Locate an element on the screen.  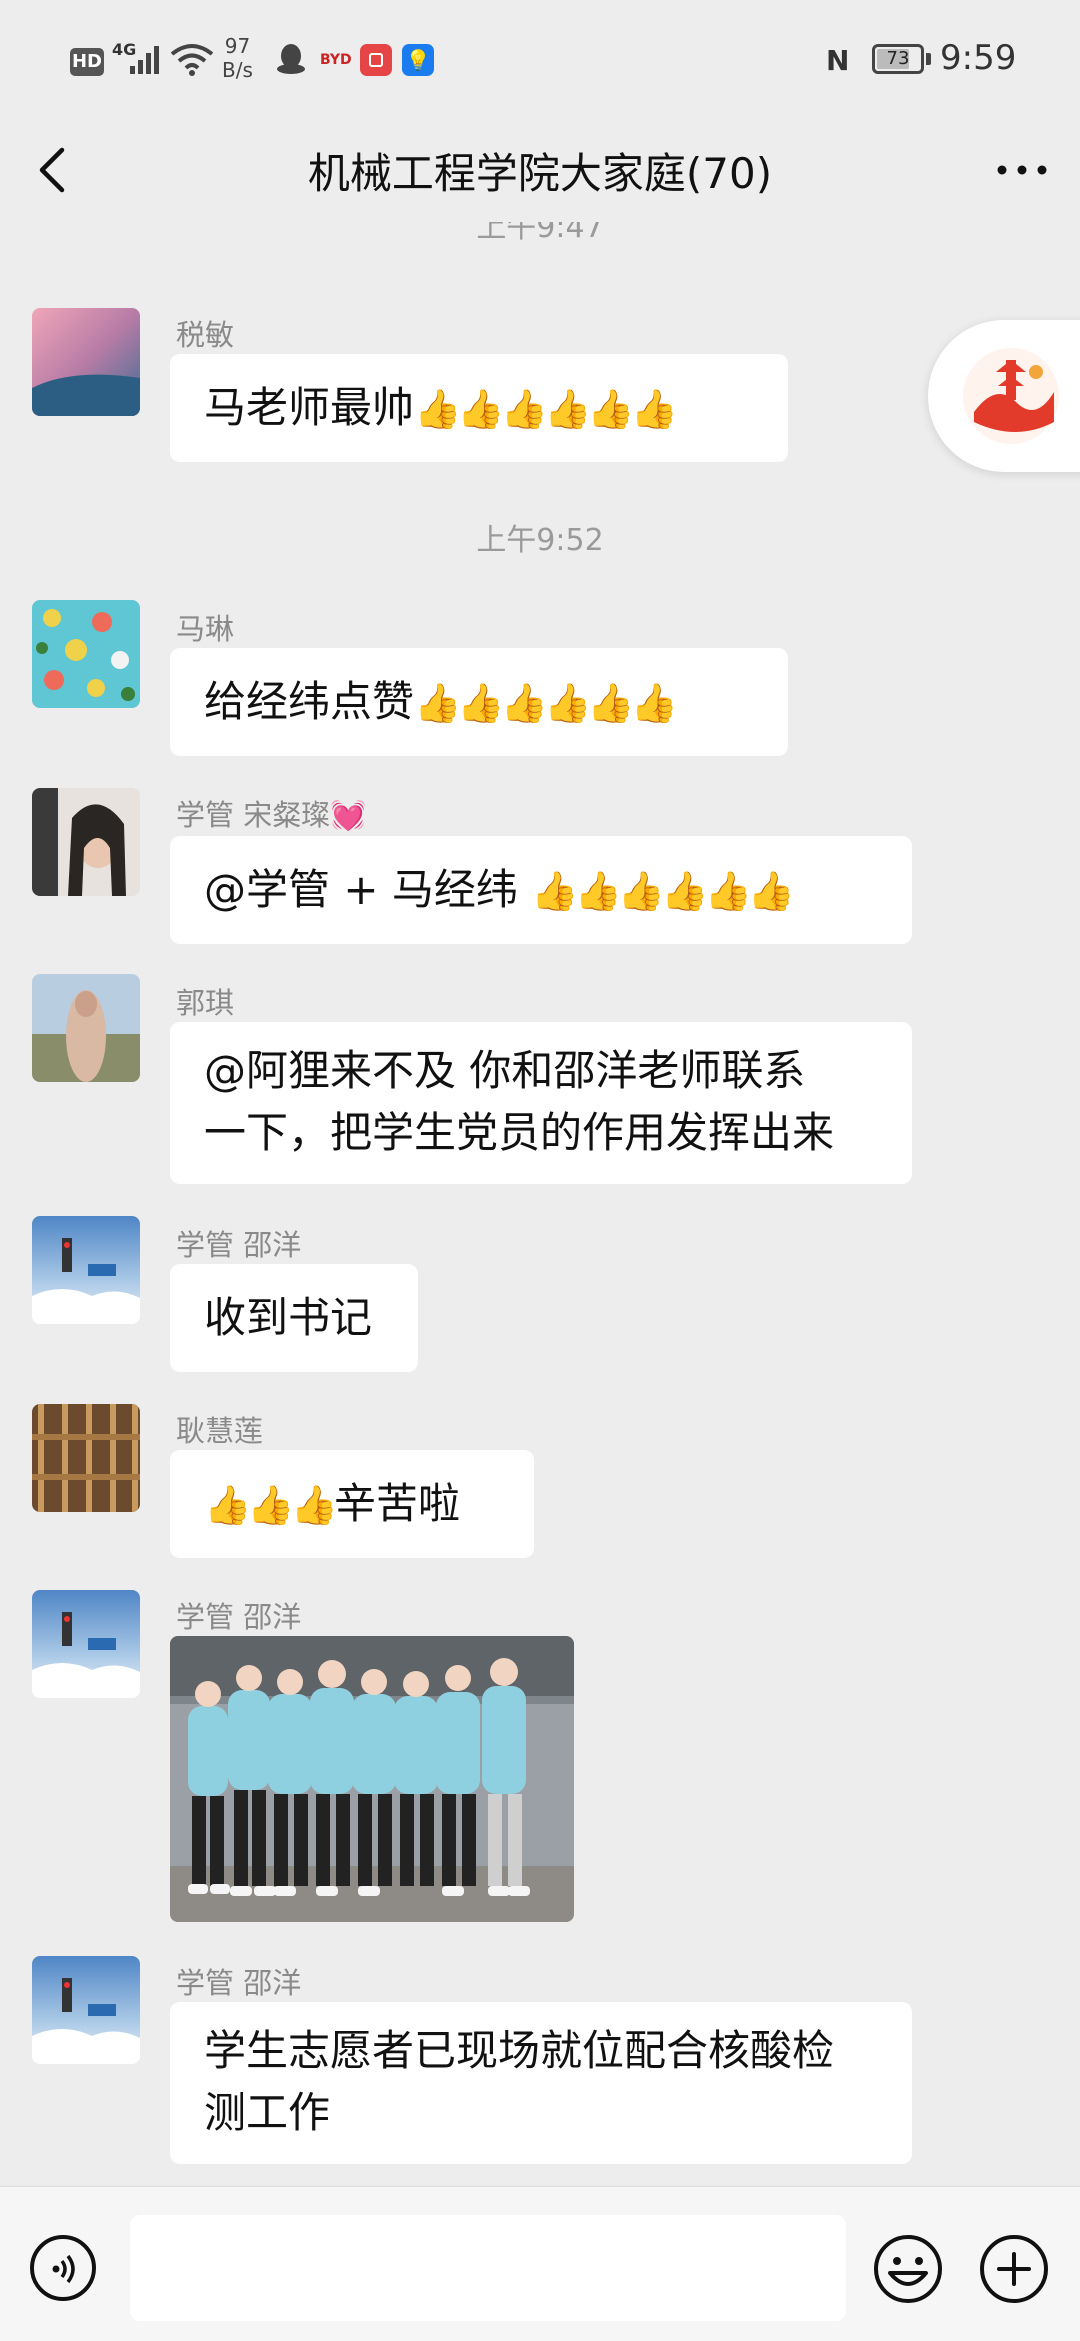
message-bubble: 给经纬点赞👍👍👍👍👍👍 is located at coordinates (479, 702).